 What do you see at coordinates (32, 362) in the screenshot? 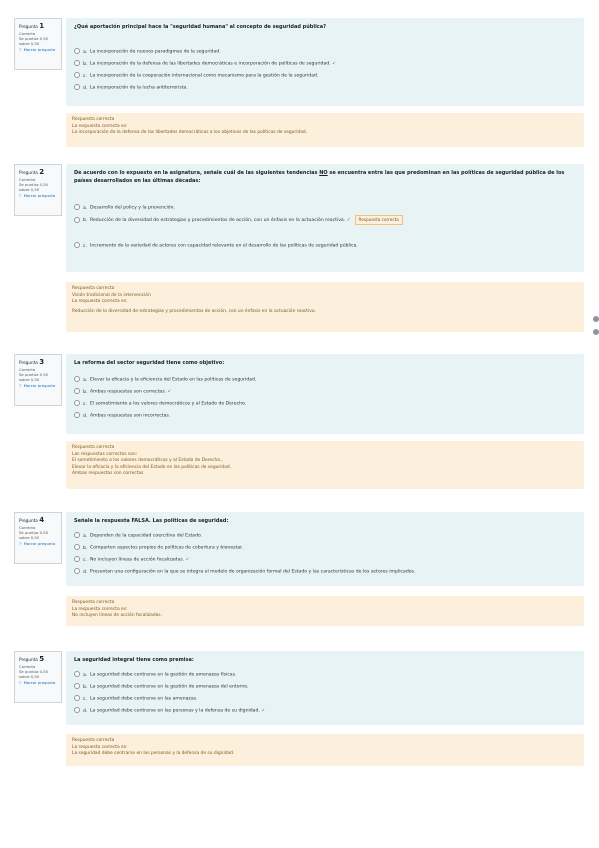
I see `question-number: Pregunta 3` at bounding box center [32, 362].